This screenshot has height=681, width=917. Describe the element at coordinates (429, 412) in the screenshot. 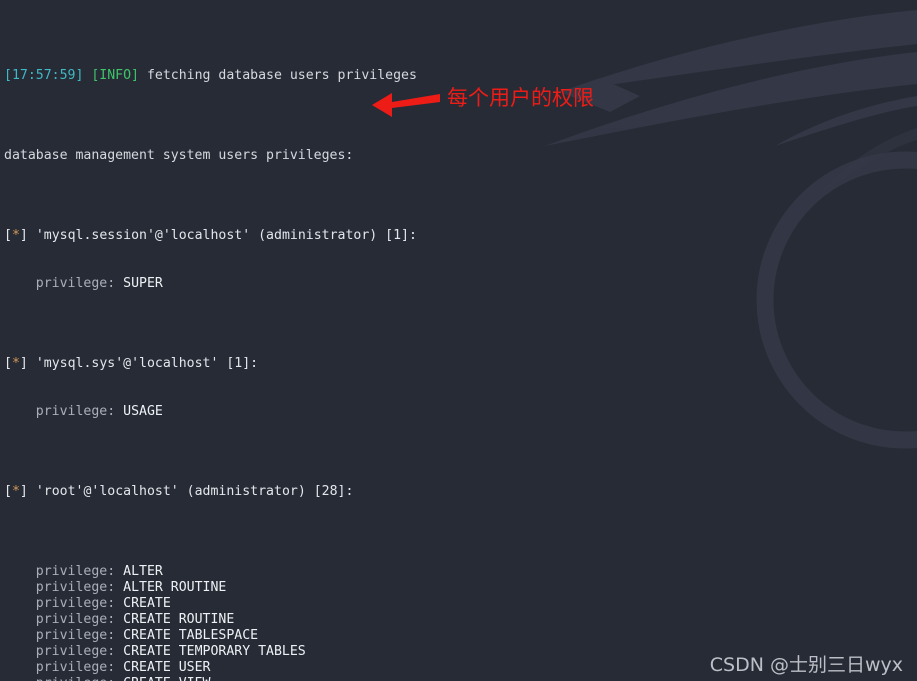

I see `privilege-row: privilege: USAGE` at that location.